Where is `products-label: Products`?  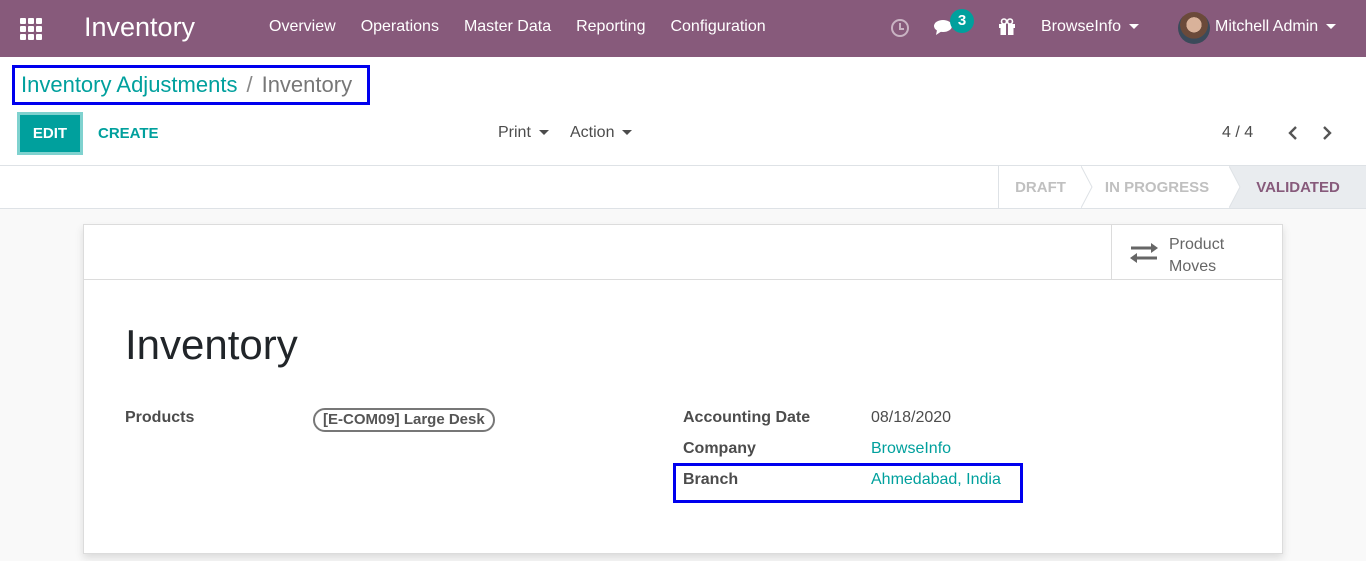 products-label: Products is located at coordinates (160, 417).